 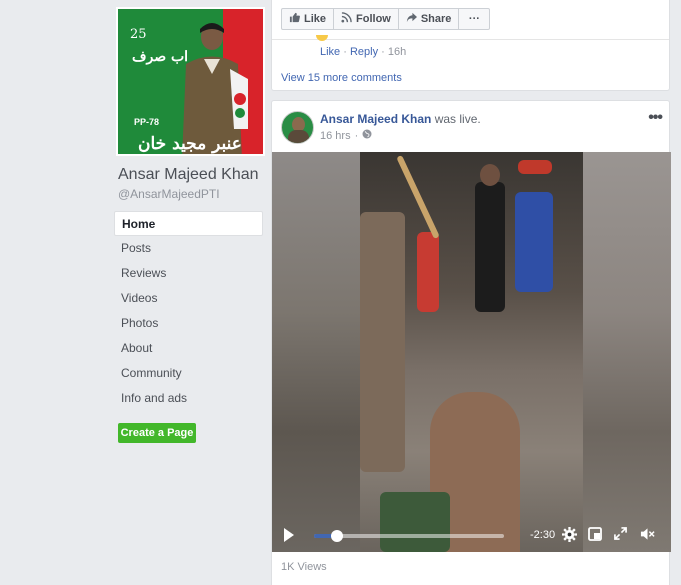 What do you see at coordinates (322, 38) in the screenshot?
I see `smiley-emoji-icon` at bounding box center [322, 38].